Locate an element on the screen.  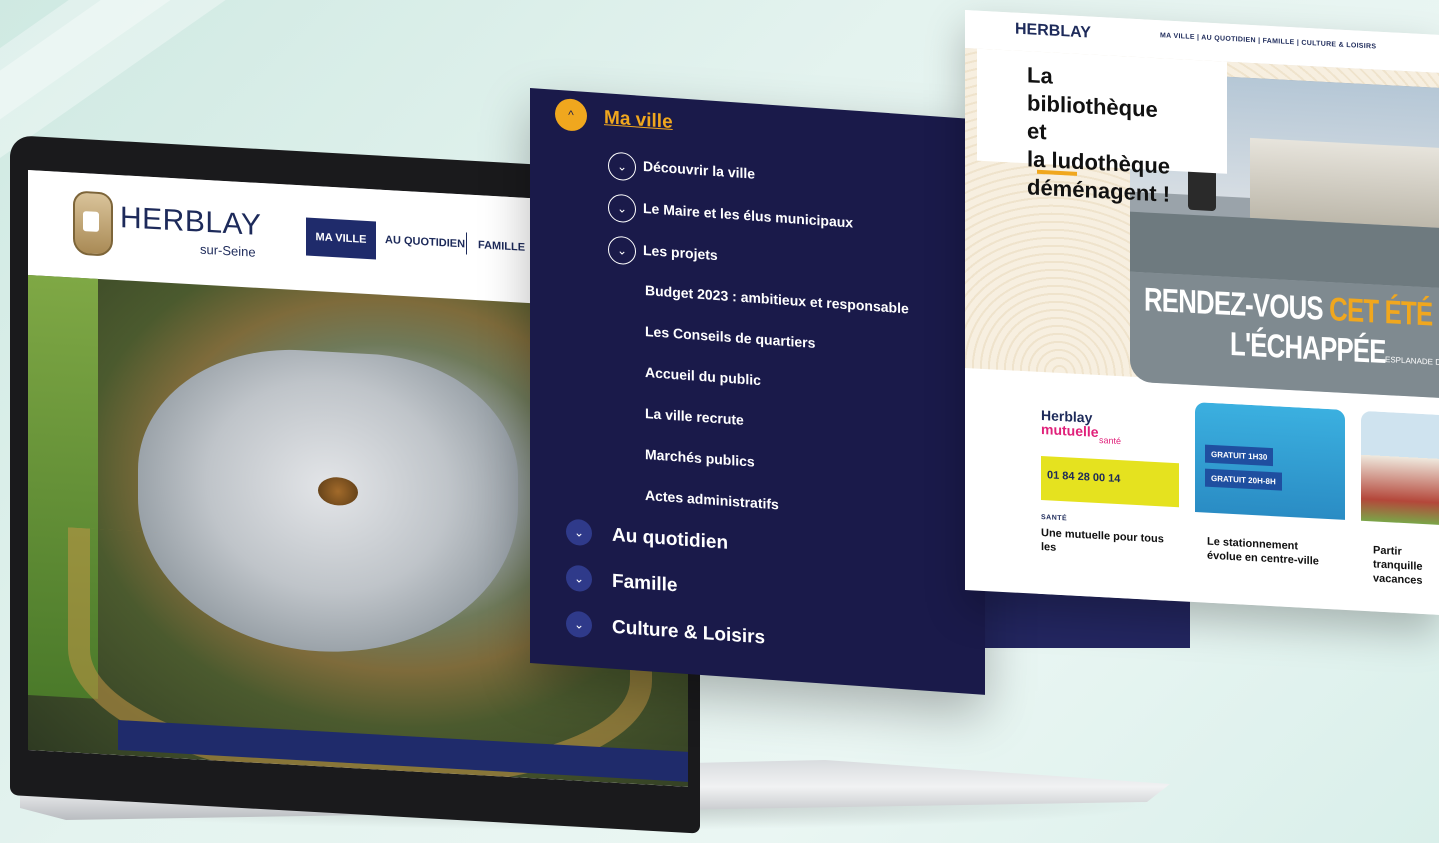
slogan-text: RENDEZ-VOUS is located at coordinates (1237, 304).